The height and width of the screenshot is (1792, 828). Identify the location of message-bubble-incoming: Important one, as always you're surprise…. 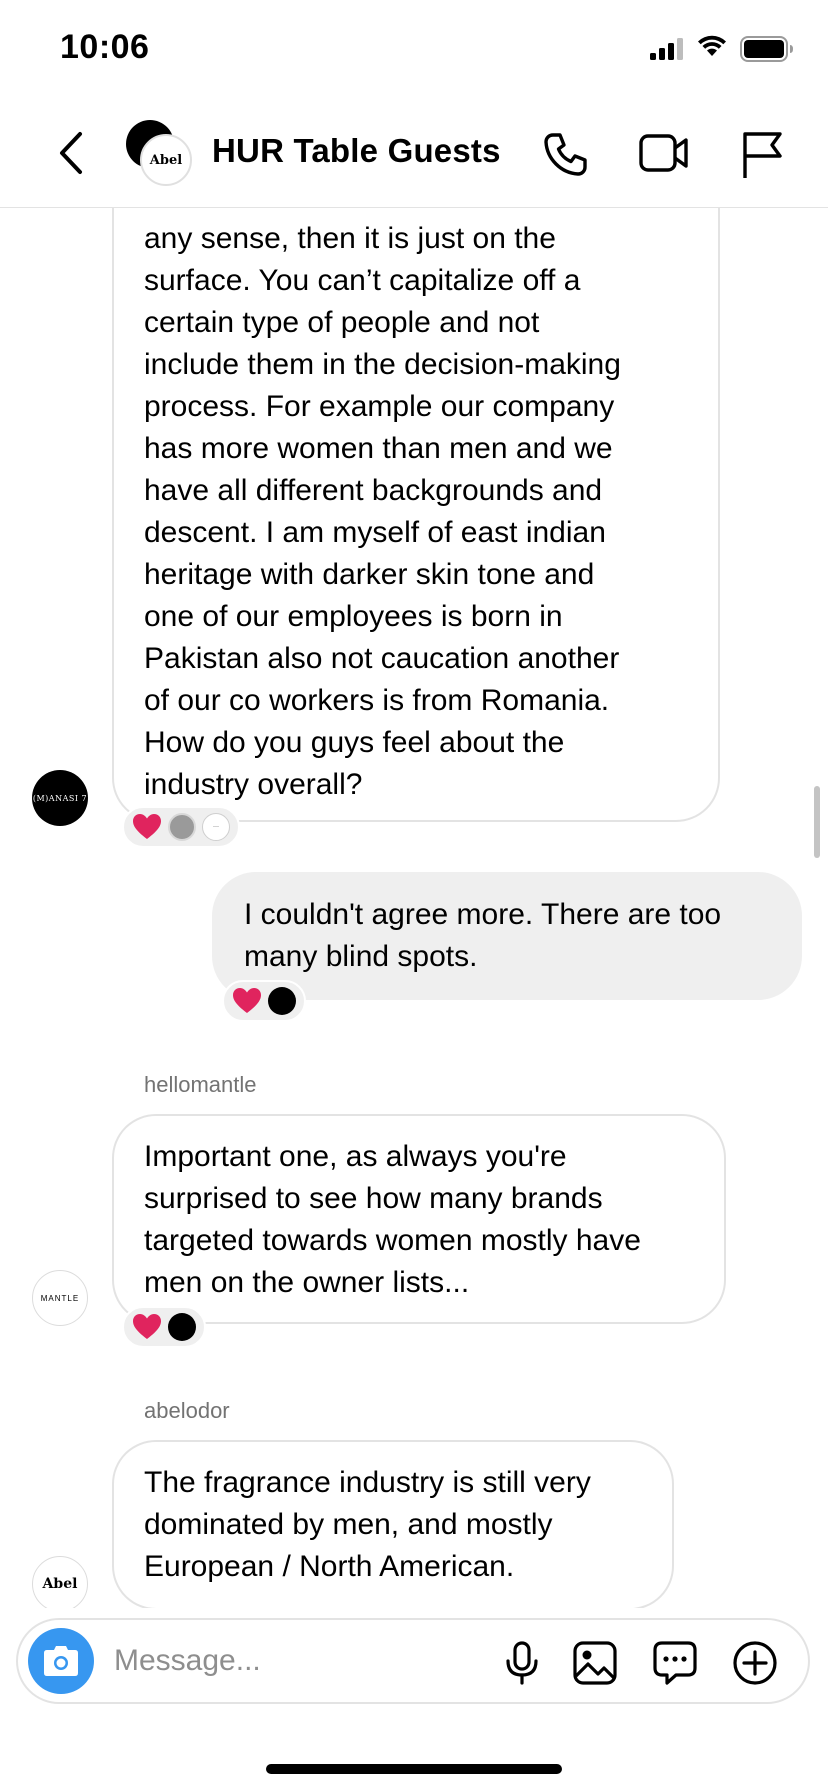
(419, 1219).